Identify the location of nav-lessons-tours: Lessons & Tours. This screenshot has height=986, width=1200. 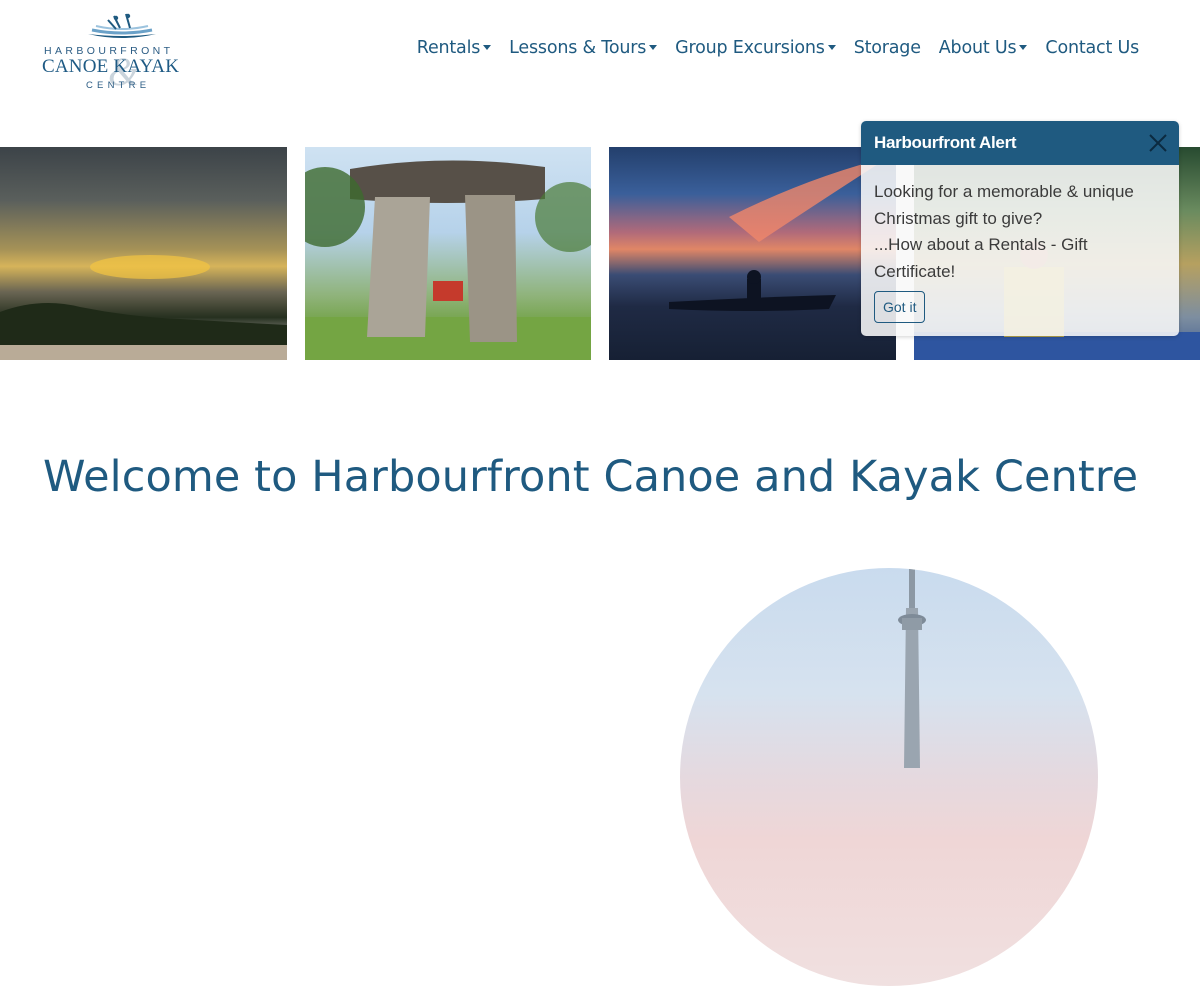
(583, 48).